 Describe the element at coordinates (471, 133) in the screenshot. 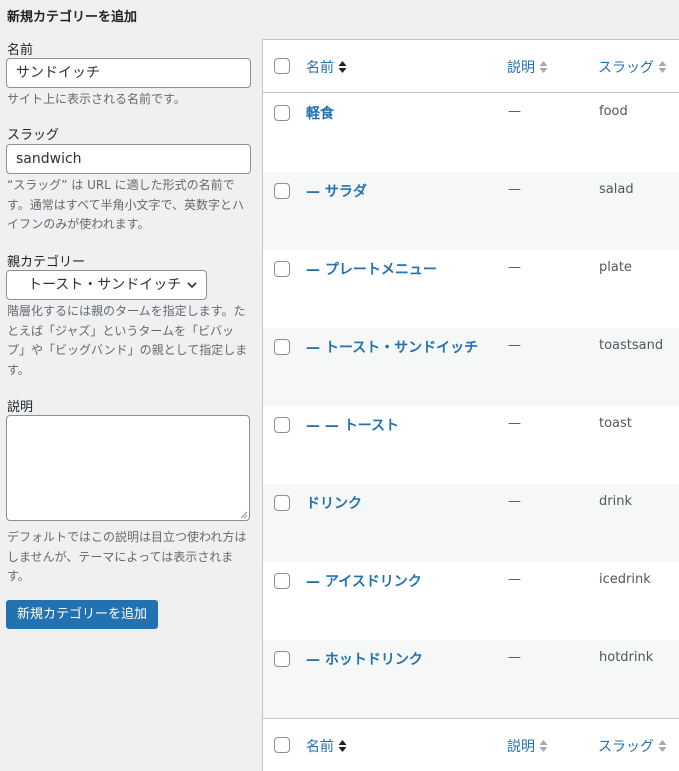

I see `table-row: 軽食 — food` at that location.